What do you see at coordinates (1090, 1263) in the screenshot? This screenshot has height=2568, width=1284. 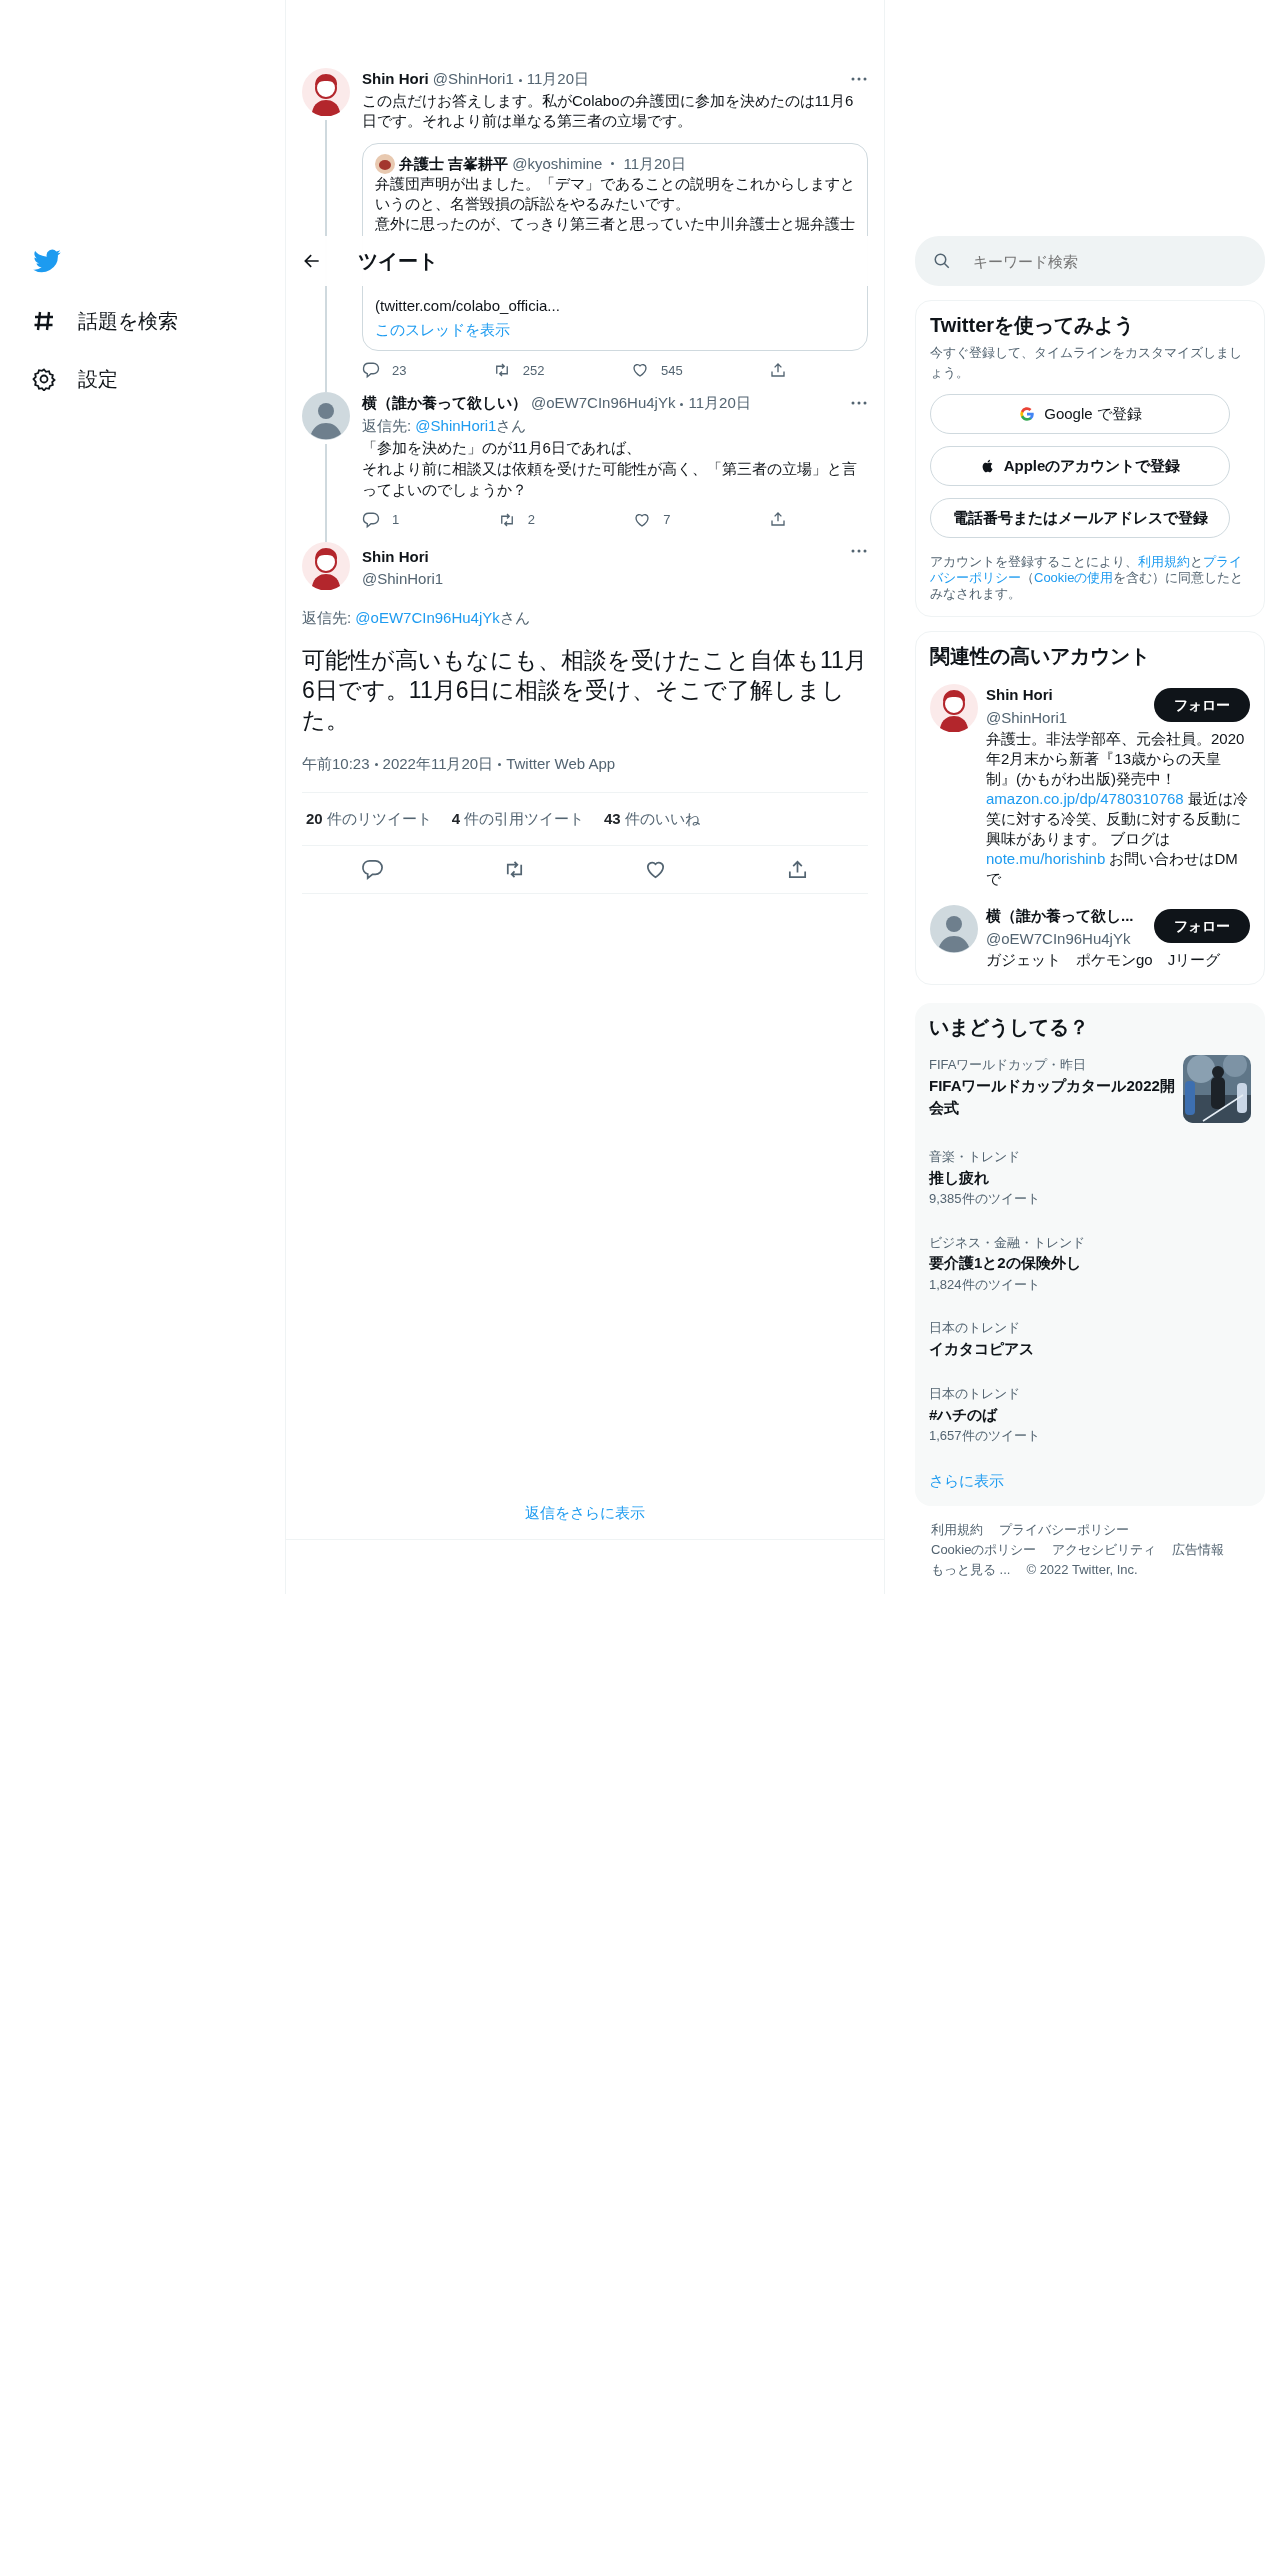 I see `trend-item: ビジネス・金融・トレンド 要介護1と2の保険外し 1,824件のツイート` at bounding box center [1090, 1263].